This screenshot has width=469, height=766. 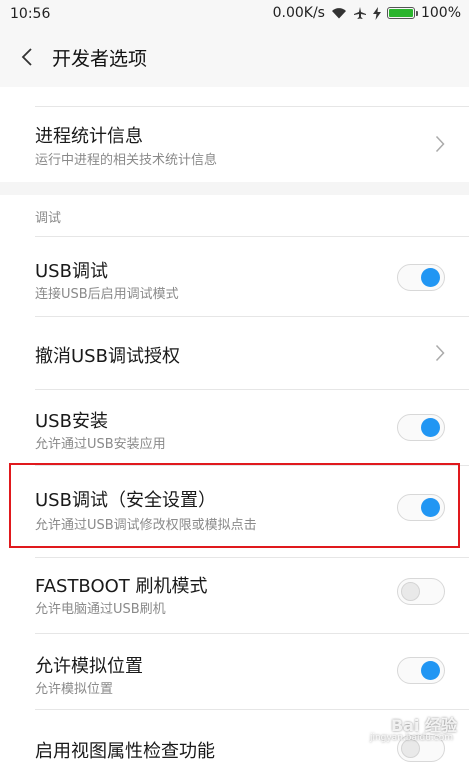 What do you see at coordinates (125, 751) in the screenshot?
I see `setting-title: 启用视图属性检查功能` at bounding box center [125, 751].